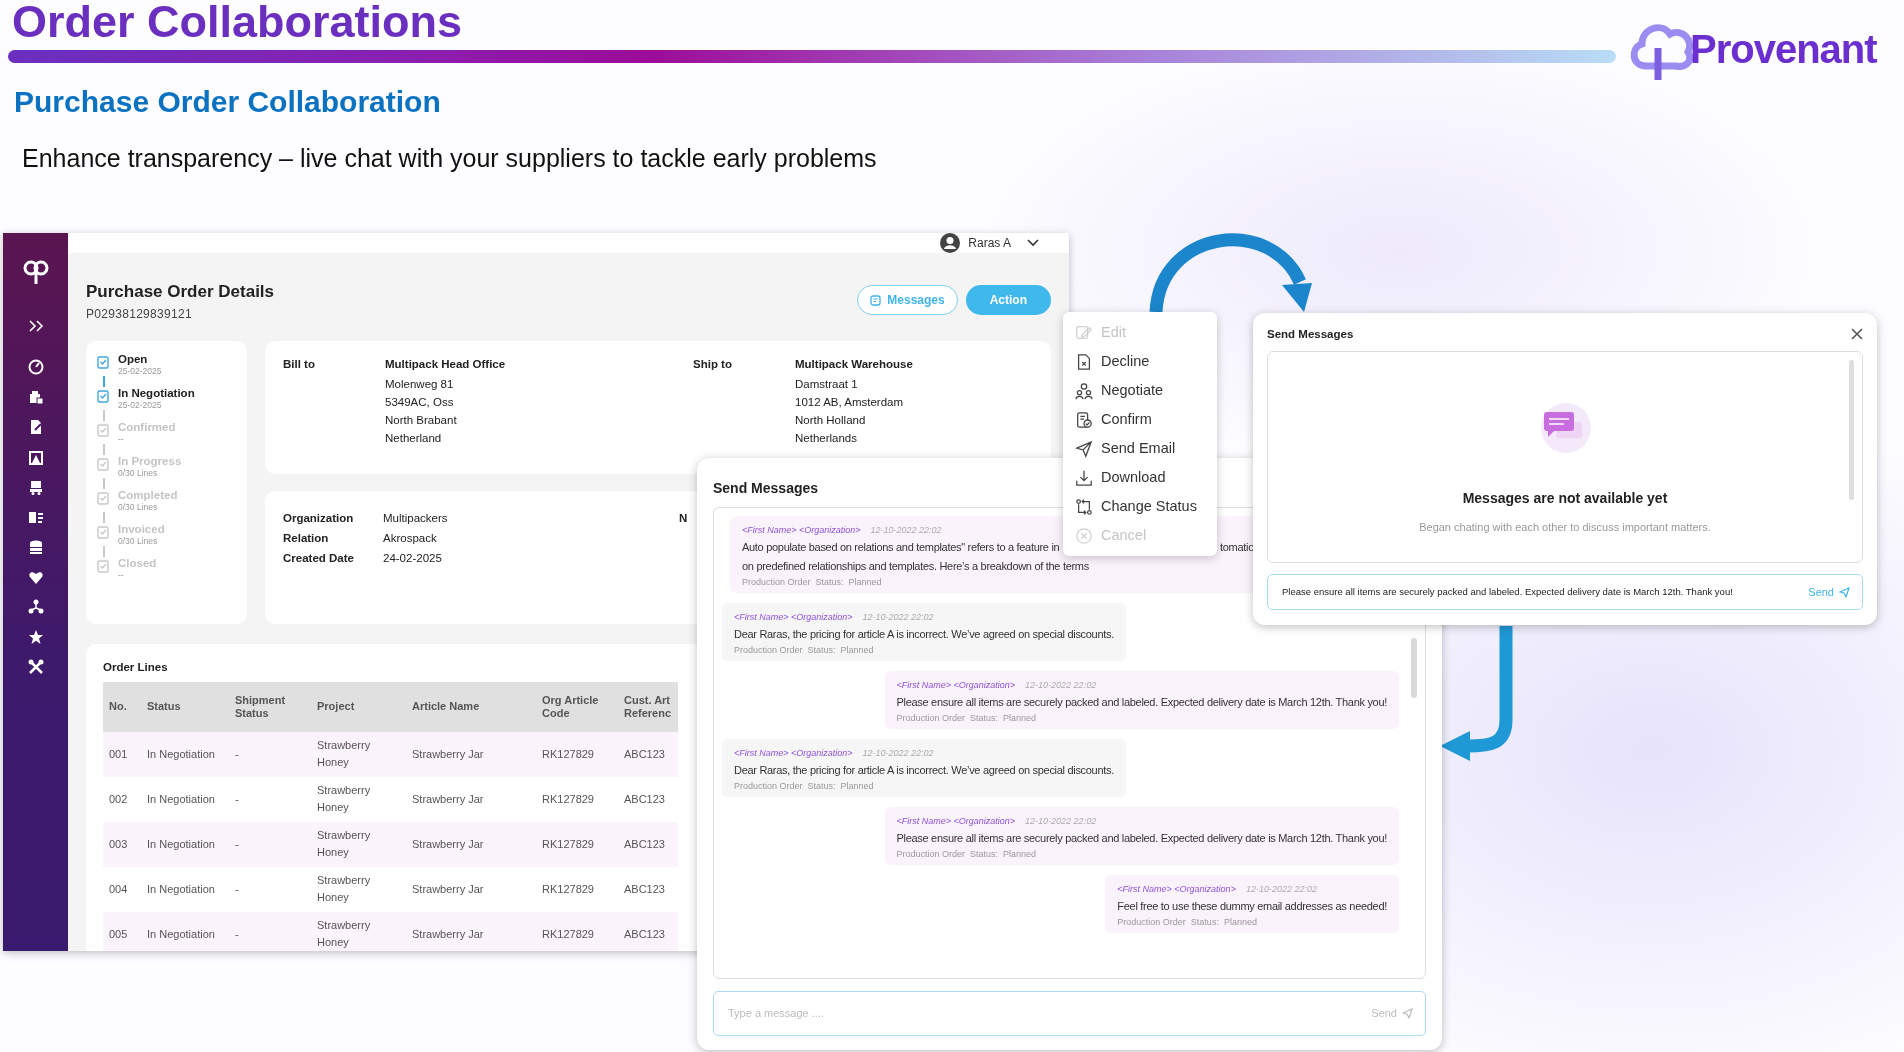  I want to click on empty-state-text: Began chating with each other to discuss important matters., so click(1565, 528).